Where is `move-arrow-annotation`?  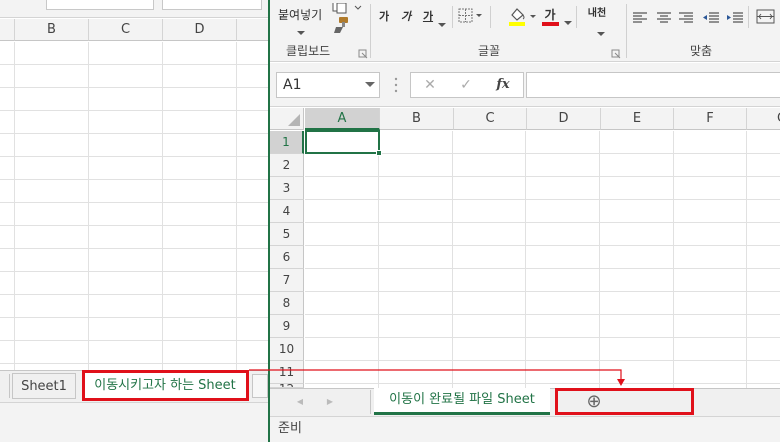 move-arrow-annotation is located at coordinates (437, 377).